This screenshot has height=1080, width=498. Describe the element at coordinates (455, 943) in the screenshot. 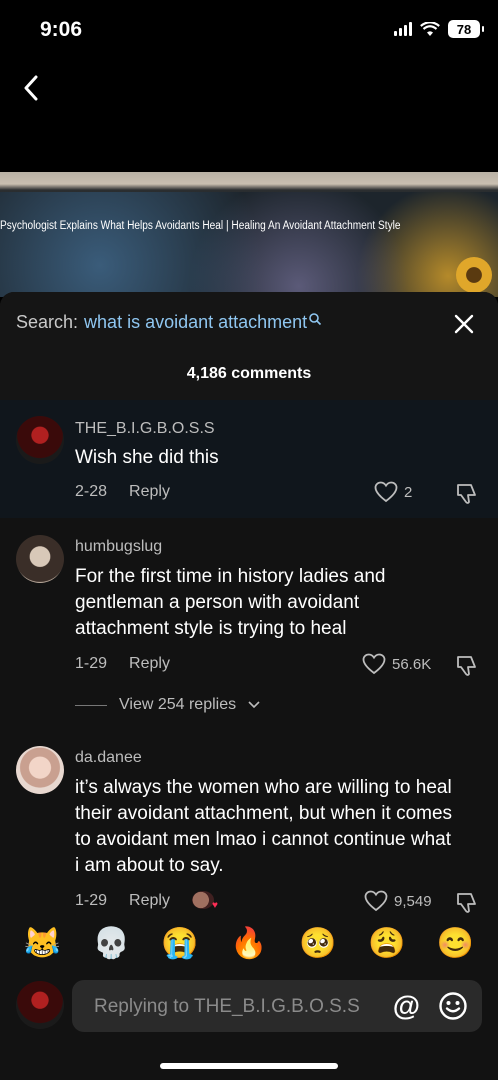

I see `emoji-smiling: 😊` at that location.